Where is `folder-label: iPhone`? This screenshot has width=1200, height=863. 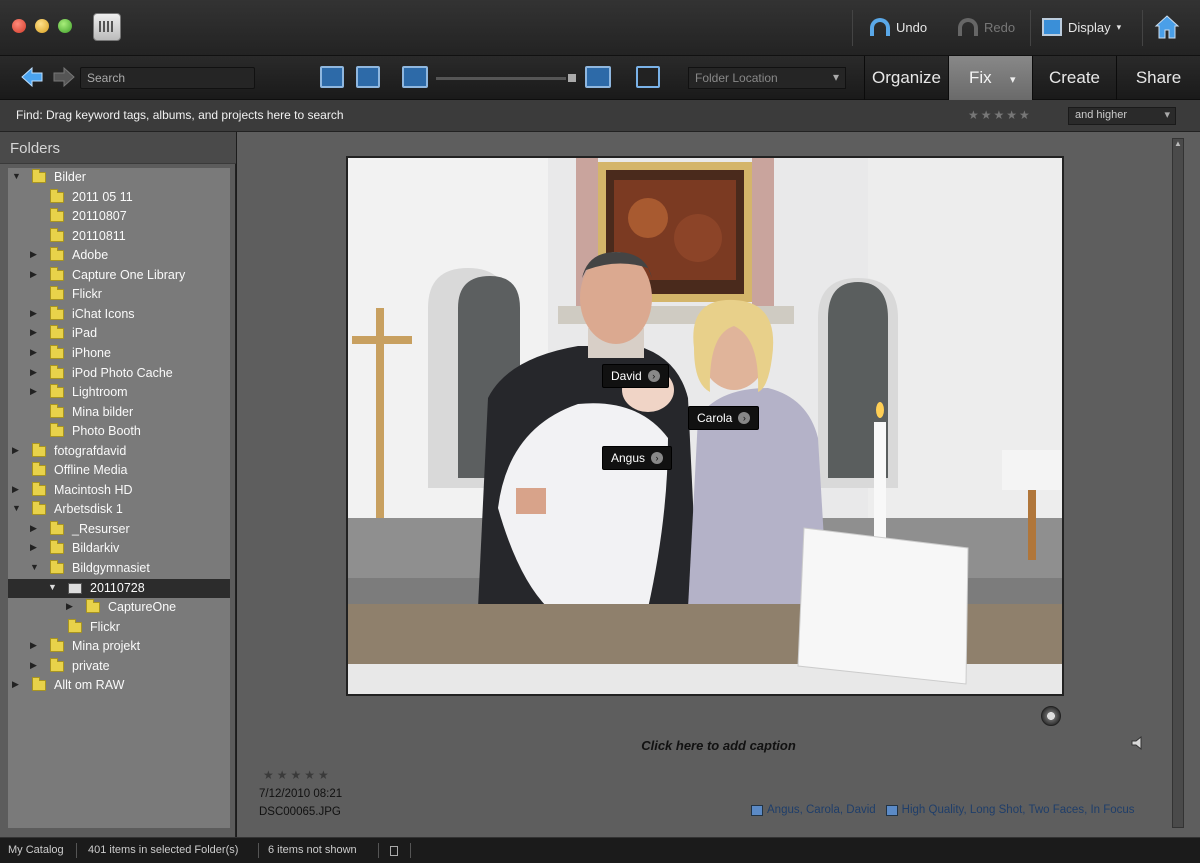 folder-label: iPhone is located at coordinates (91, 352).